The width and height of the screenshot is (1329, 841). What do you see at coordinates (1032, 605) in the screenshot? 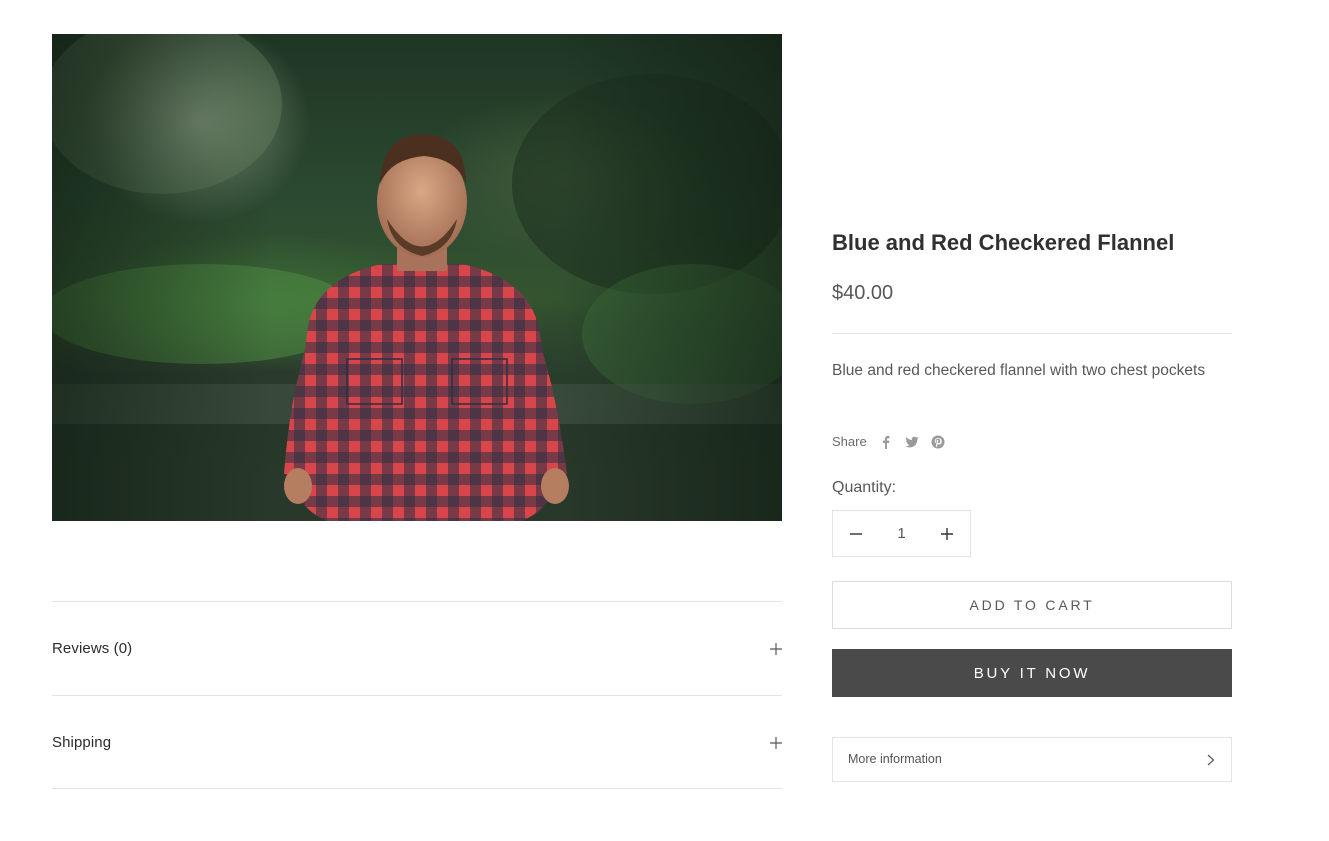
I see `add-to-cart-button: ADD TO CART` at bounding box center [1032, 605].